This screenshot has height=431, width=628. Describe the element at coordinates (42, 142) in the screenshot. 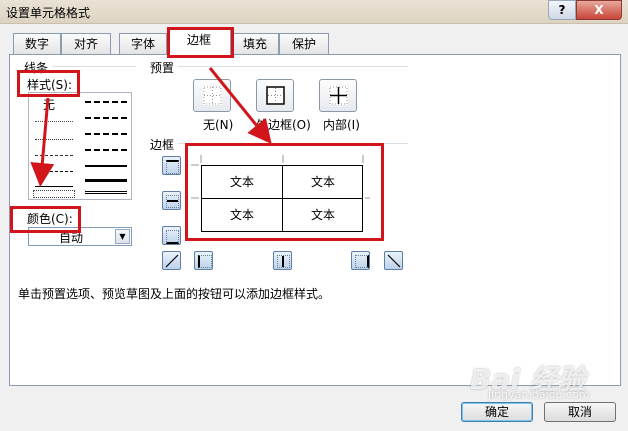

I see `arrow-style-to-line` at that location.